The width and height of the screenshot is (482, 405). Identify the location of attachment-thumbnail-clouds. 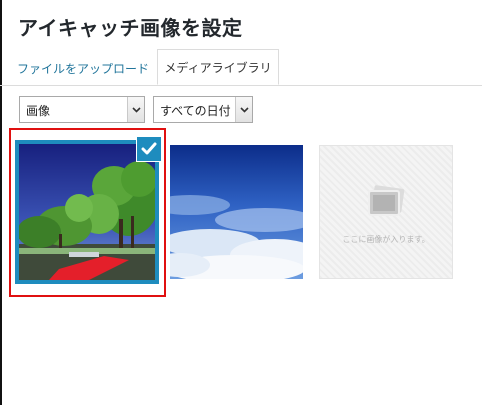
(236, 212).